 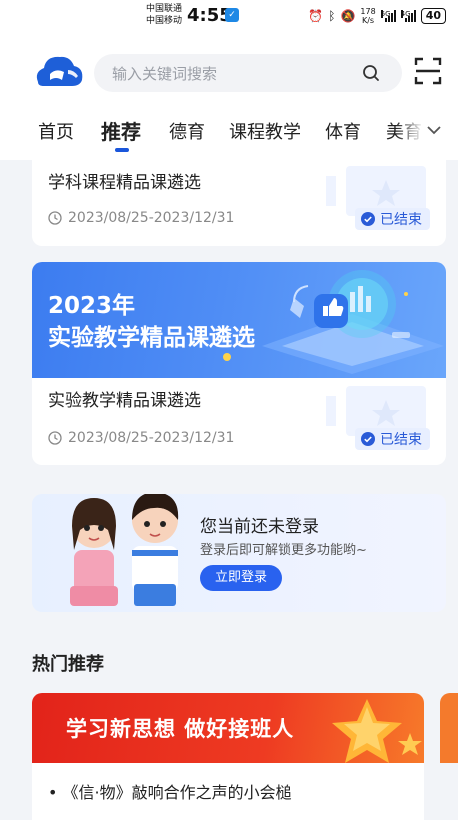 What do you see at coordinates (428, 71) in the screenshot?
I see `scan-icon` at bounding box center [428, 71].